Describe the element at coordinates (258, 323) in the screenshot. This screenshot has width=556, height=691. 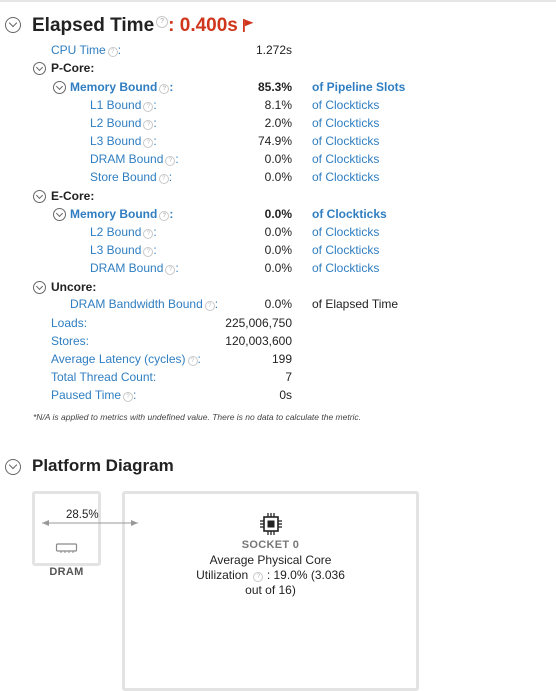
I see `loads-value: 225,006,750` at that location.